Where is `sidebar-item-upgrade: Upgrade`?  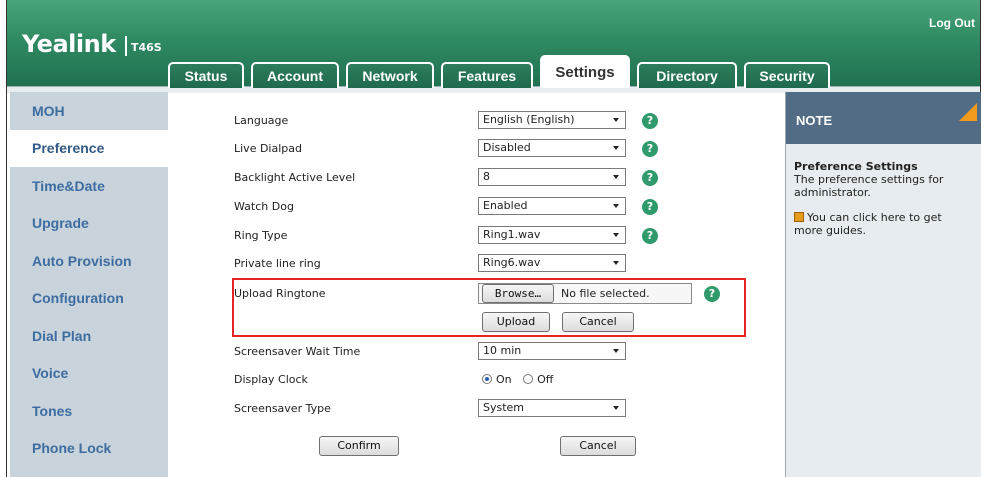 sidebar-item-upgrade: Upgrade is located at coordinates (89, 224).